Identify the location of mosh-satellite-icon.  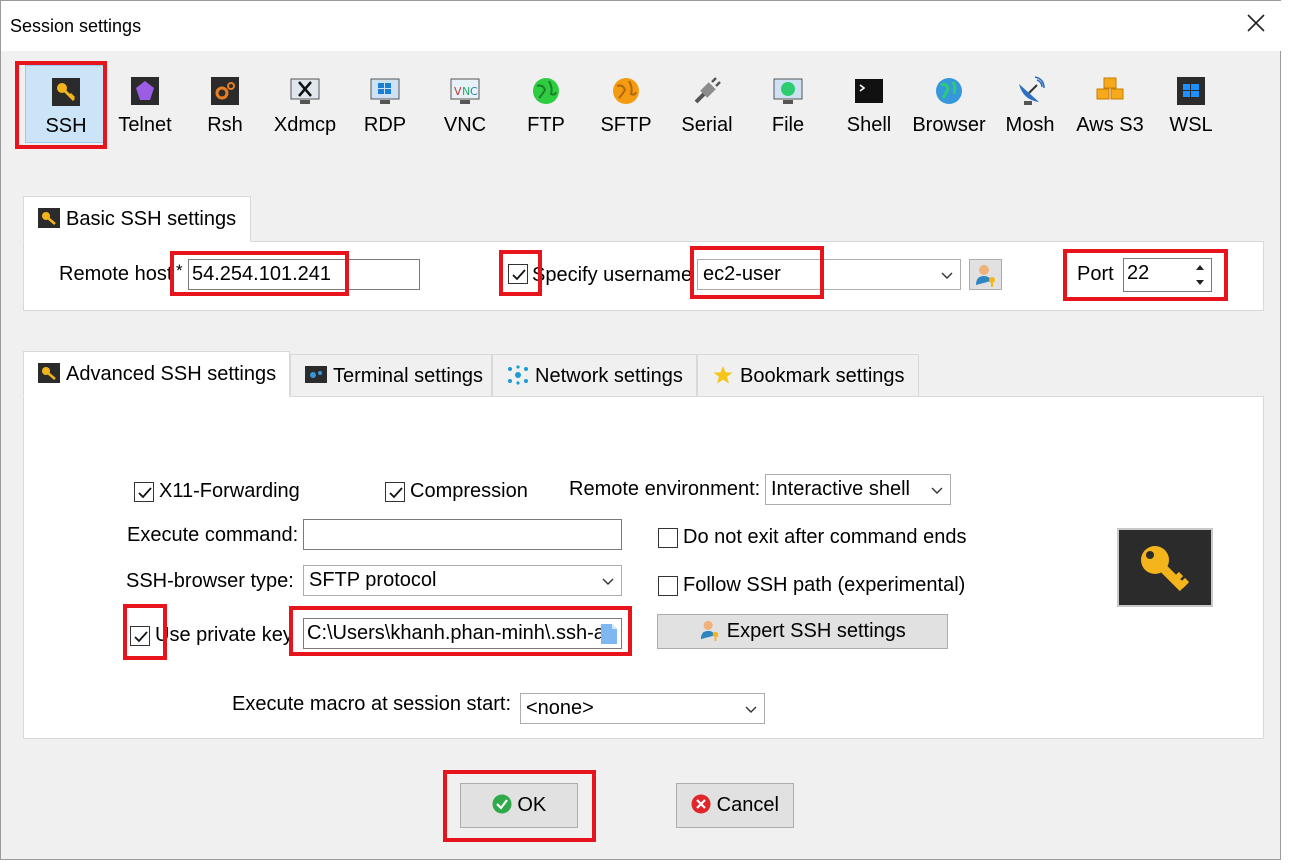
(1030, 91).